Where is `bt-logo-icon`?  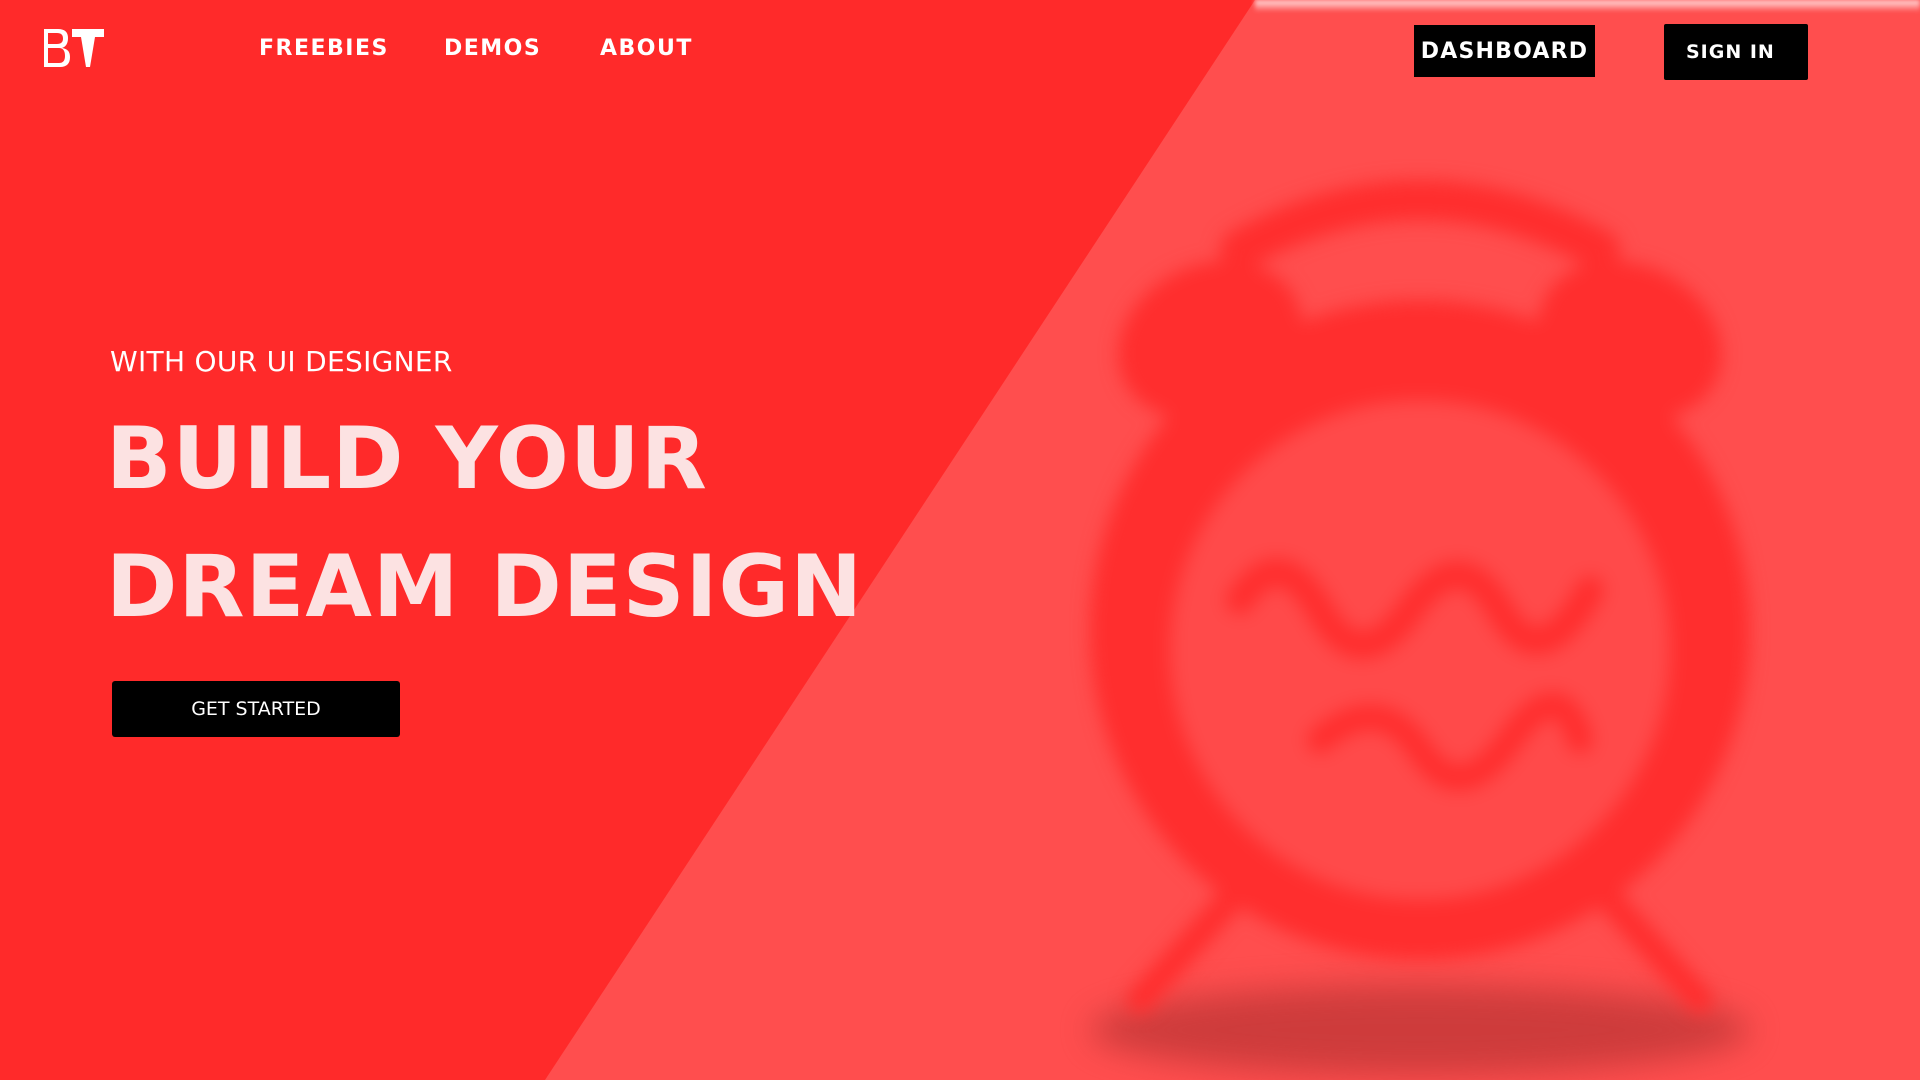
bt-logo-icon is located at coordinates (74, 48).